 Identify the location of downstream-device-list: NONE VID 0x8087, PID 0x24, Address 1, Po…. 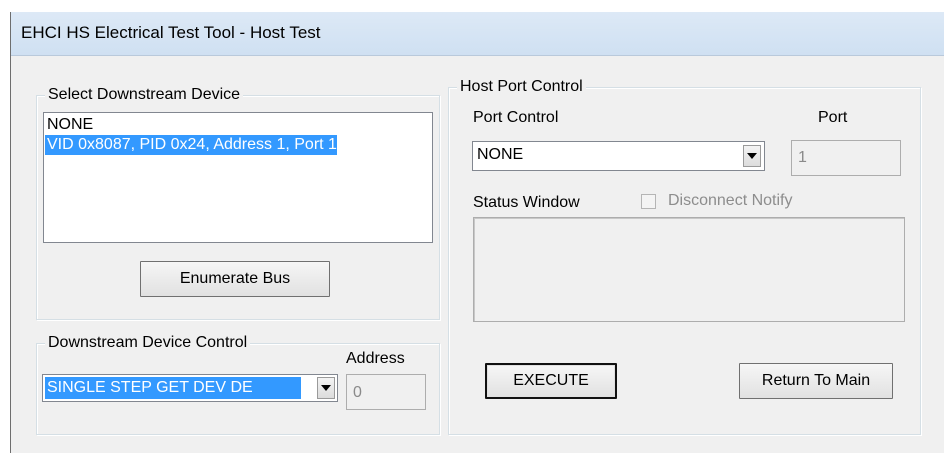
(238, 177).